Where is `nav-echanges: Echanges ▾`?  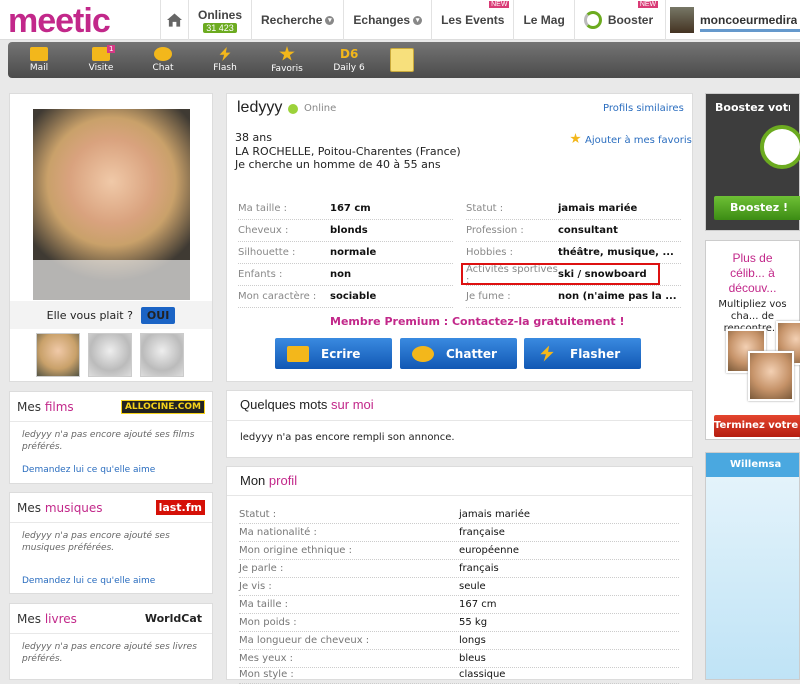 nav-echanges: Echanges ▾ is located at coordinates (387, 20).